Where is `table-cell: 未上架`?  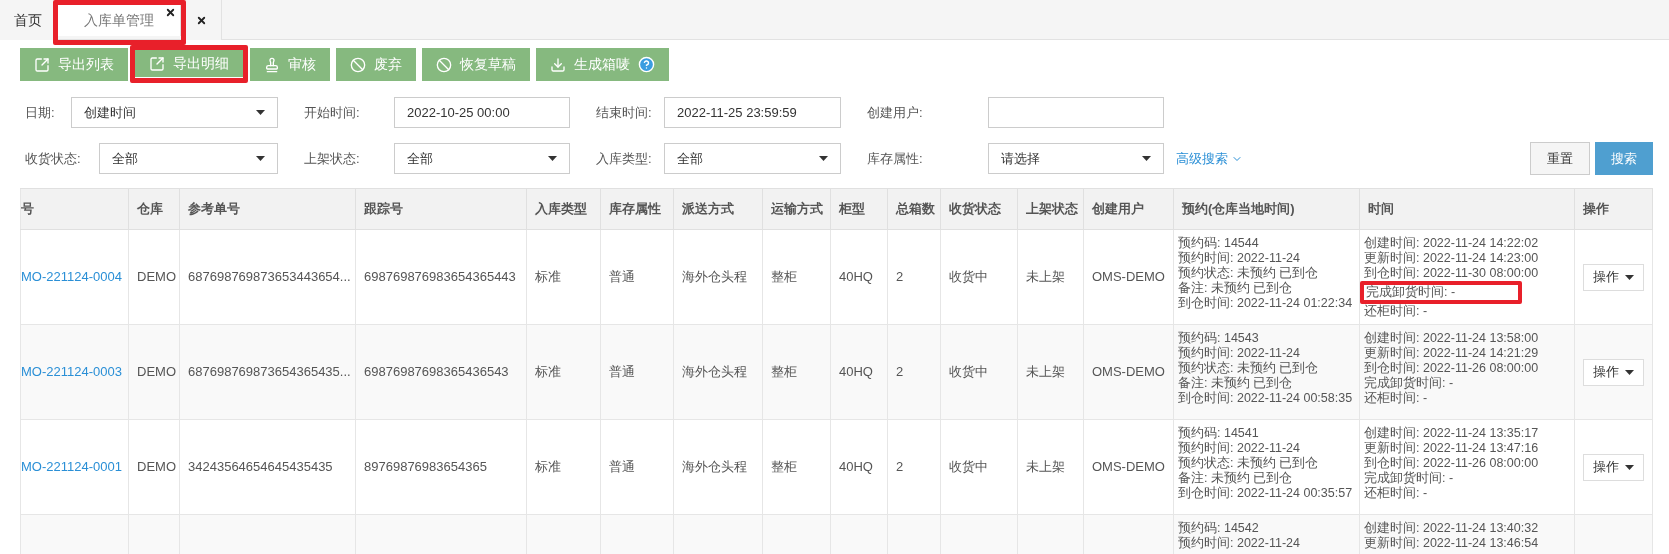 table-cell: 未上架 is located at coordinates (1045, 372).